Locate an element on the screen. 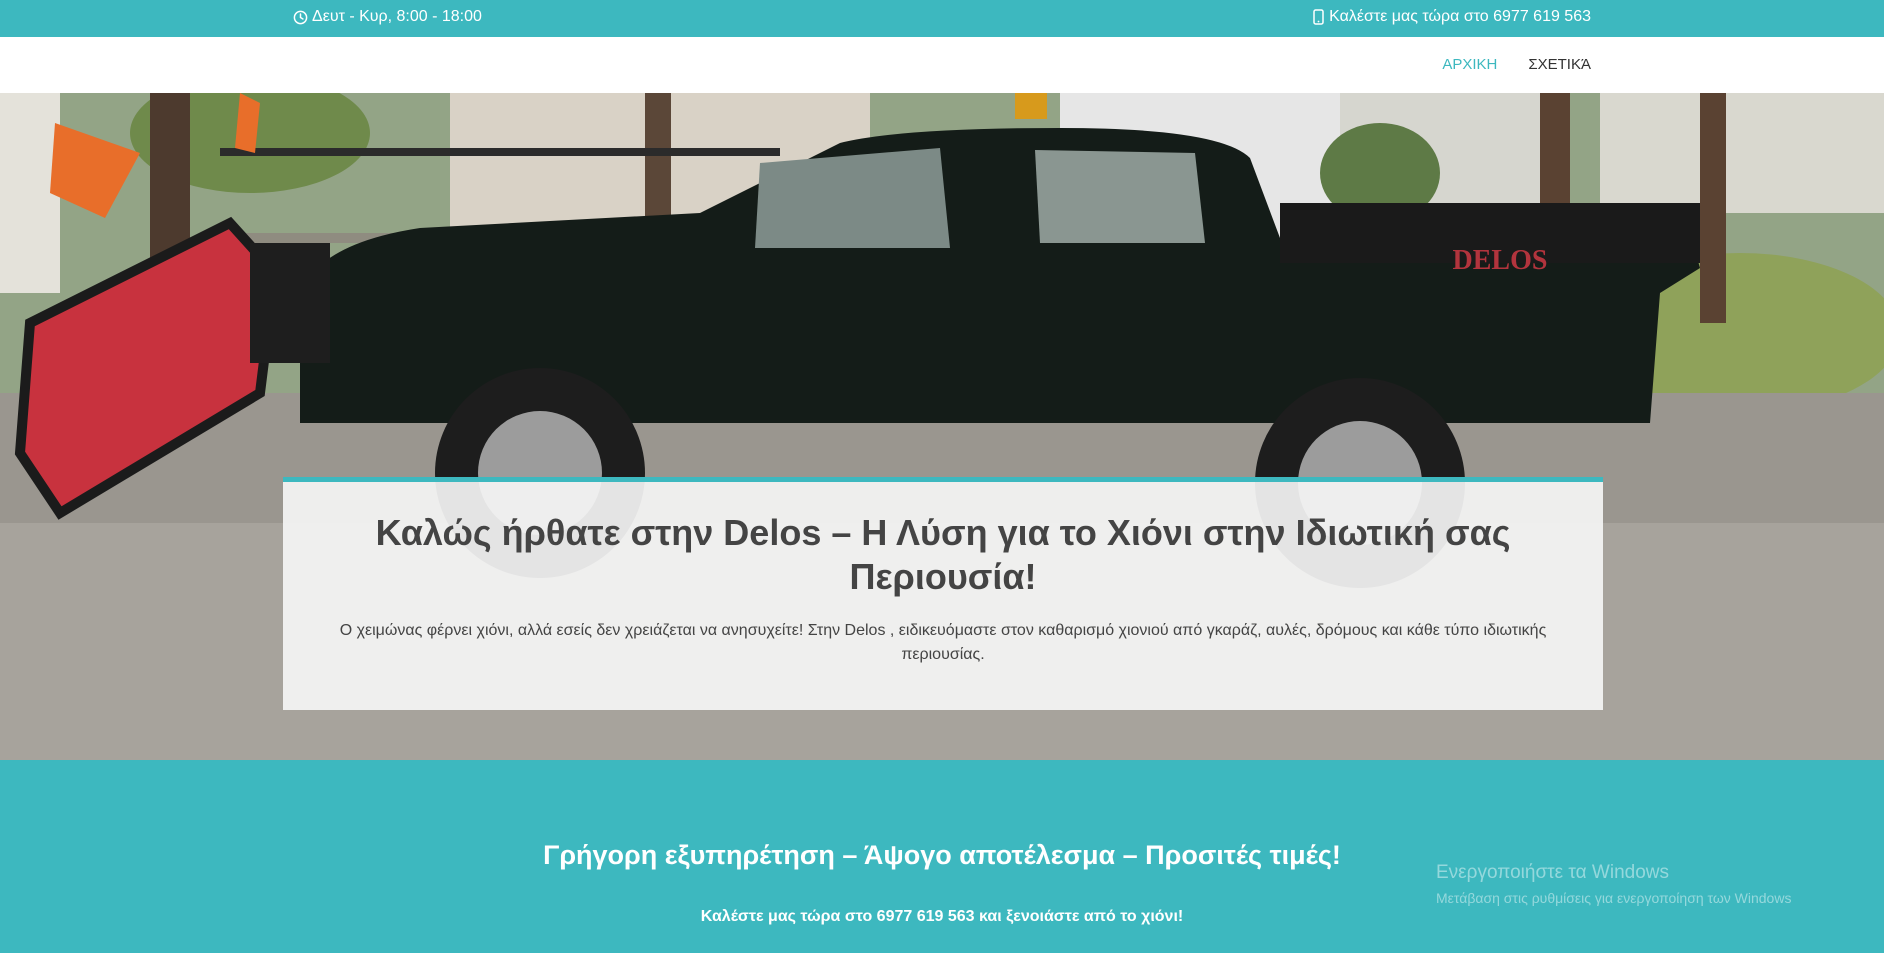 Image resolution: width=1884 pixels, height=953 pixels. nav-item-home: ΑΡΧΙΚΗ is located at coordinates (1469, 64).